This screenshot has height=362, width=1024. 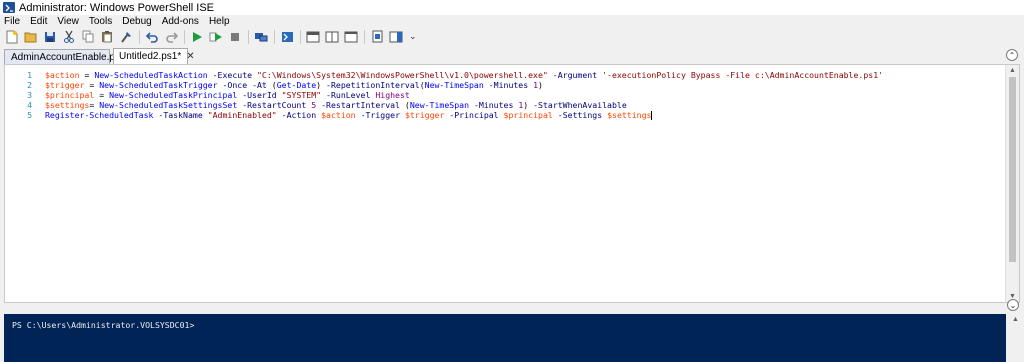 I want to click on toolbar-overflow-icon: ⌄, so click(x=413, y=36).